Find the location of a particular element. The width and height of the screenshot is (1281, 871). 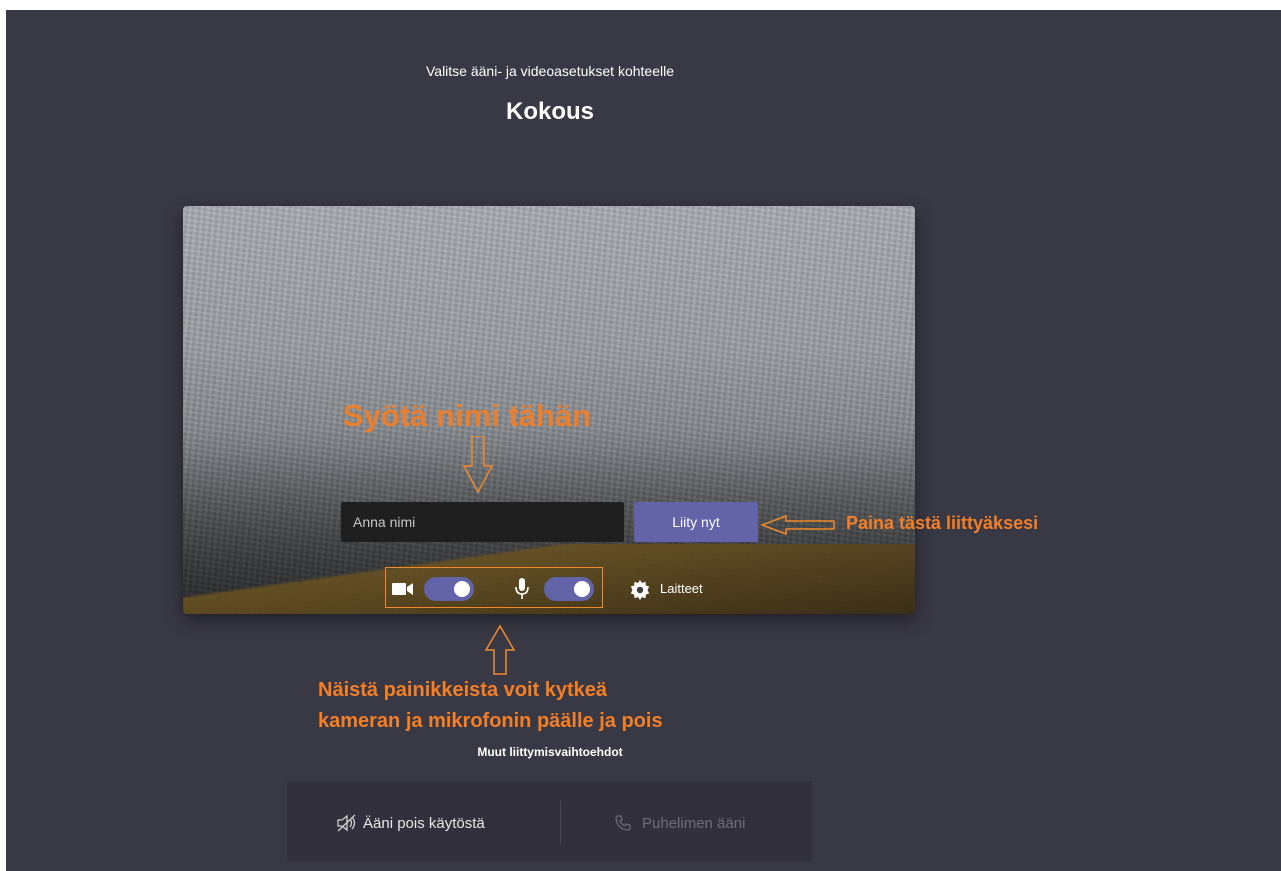

speaker-off-icon is located at coordinates (347, 825).